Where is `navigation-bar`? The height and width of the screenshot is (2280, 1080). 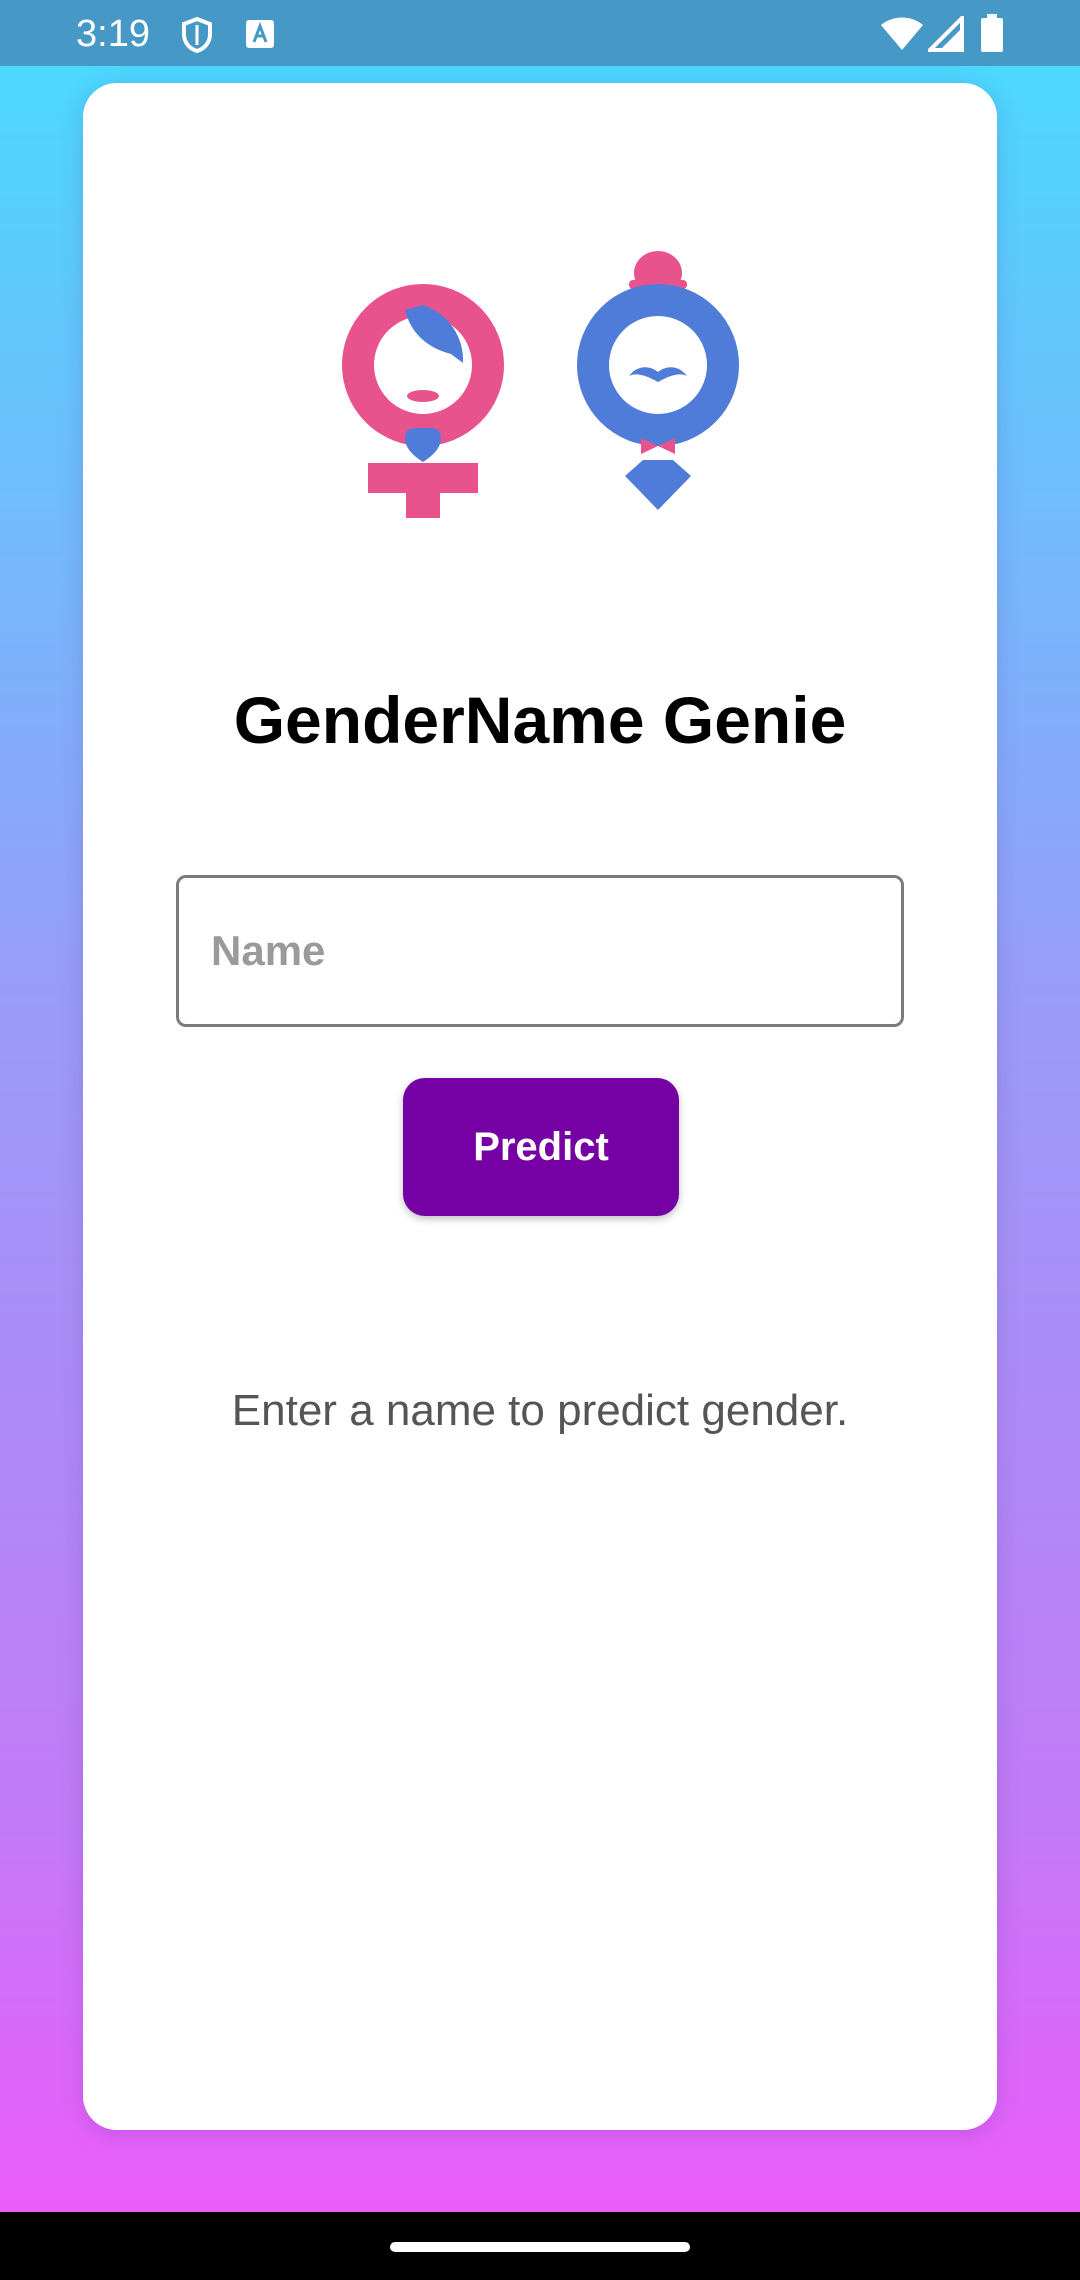 navigation-bar is located at coordinates (540, 2246).